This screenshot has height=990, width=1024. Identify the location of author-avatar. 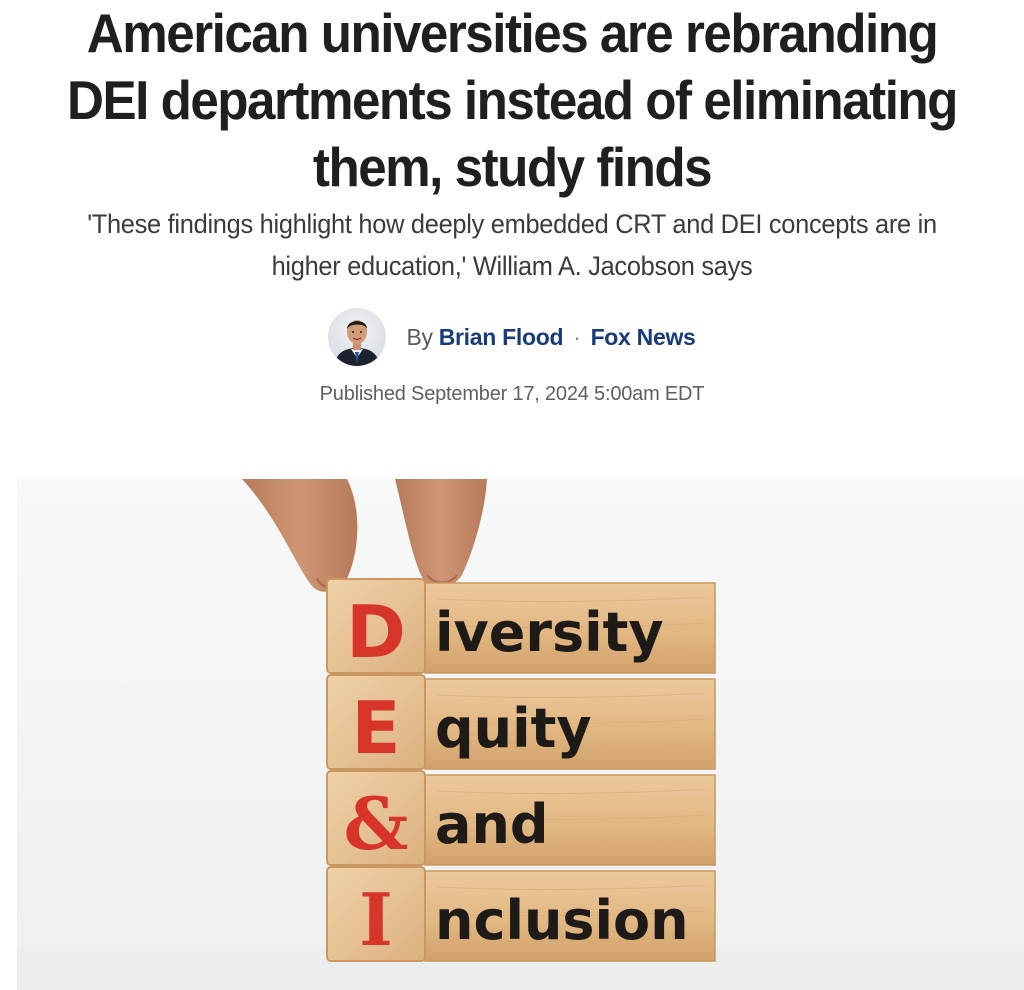
(357, 337).